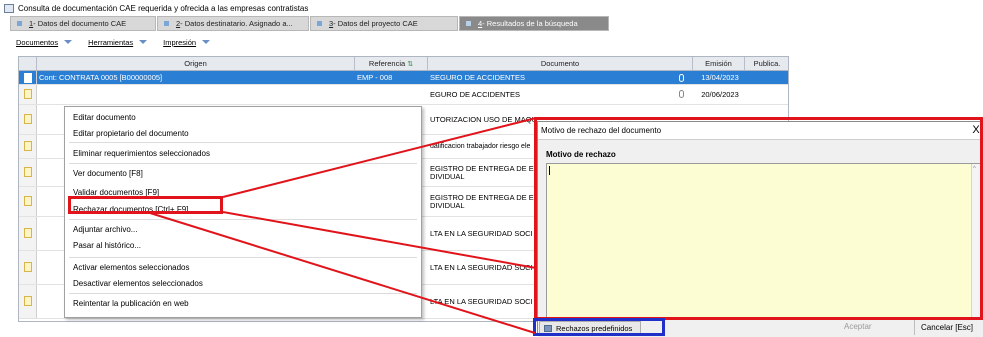 Image resolution: width=983 pixels, height=337 pixels. What do you see at coordinates (379, 240) in the screenshot?
I see `annotation-line-middle` at bounding box center [379, 240].